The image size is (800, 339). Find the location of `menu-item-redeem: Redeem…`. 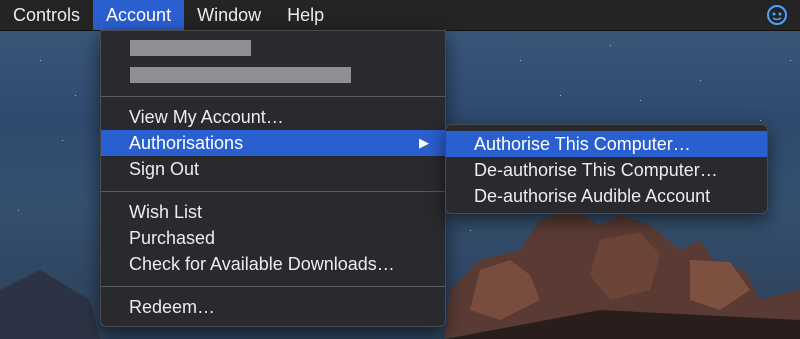

menu-item-redeem: Redeem… is located at coordinates (273, 307).